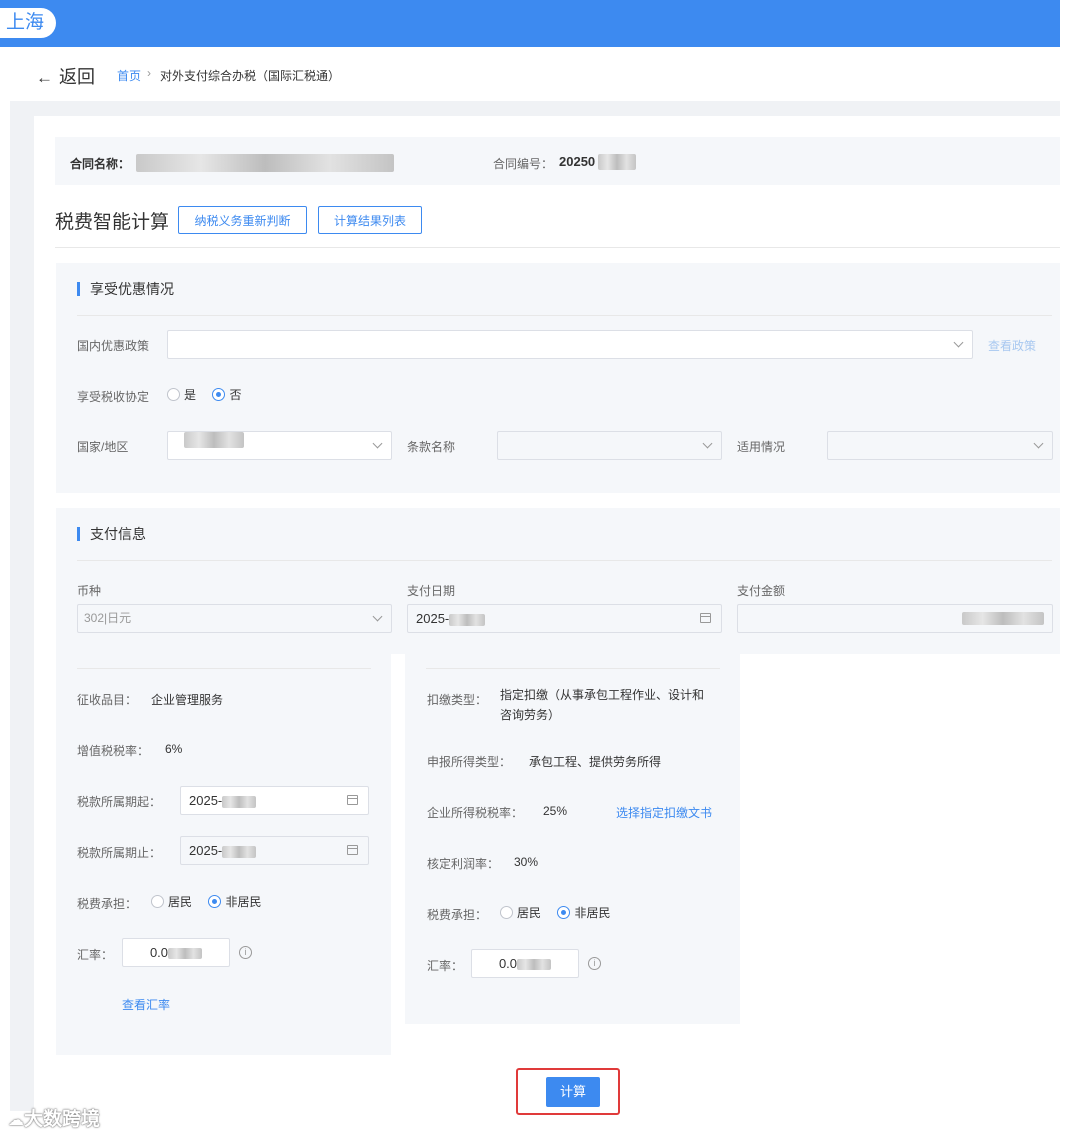  What do you see at coordinates (113, 397) in the screenshot?
I see `treaty-label: 享受税收协定` at bounding box center [113, 397].